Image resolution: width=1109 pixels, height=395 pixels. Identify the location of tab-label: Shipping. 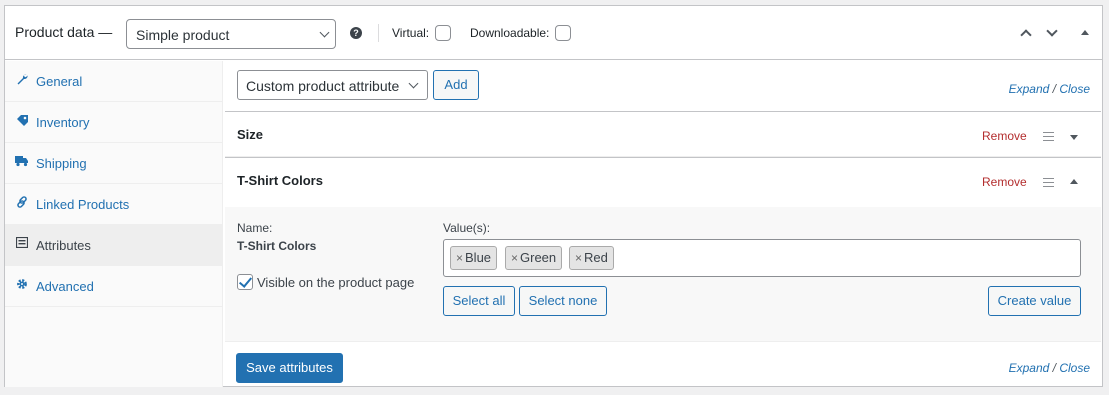
(61, 163).